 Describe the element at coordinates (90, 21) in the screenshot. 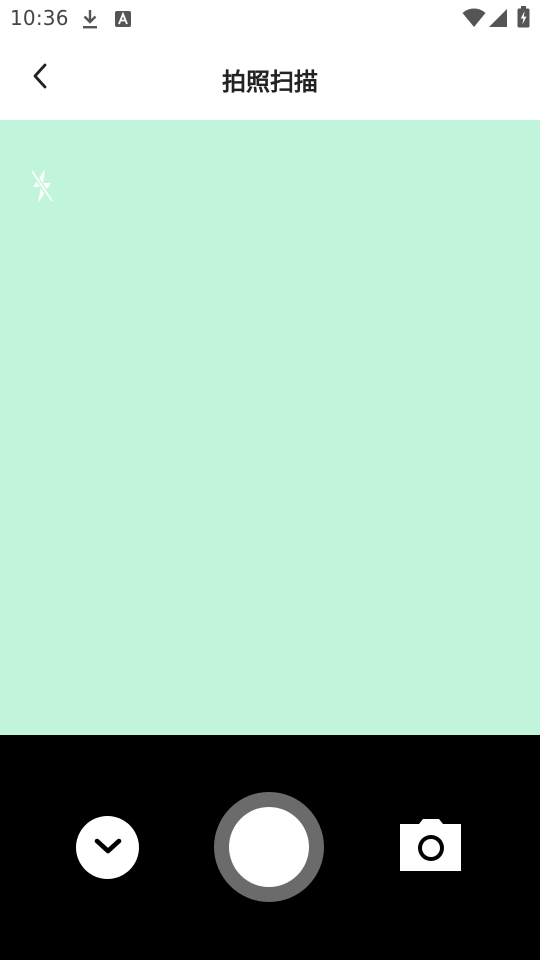

I see `download-icon` at that location.